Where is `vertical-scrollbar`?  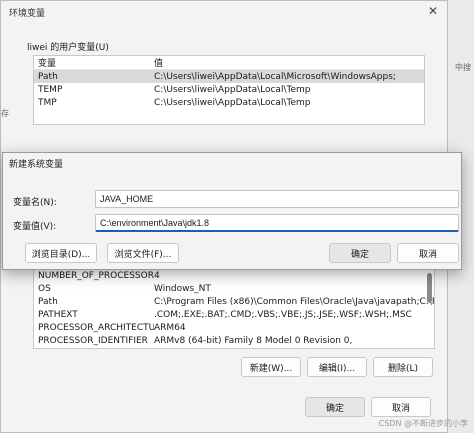 vertical-scrollbar is located at coordinates (429, 288).